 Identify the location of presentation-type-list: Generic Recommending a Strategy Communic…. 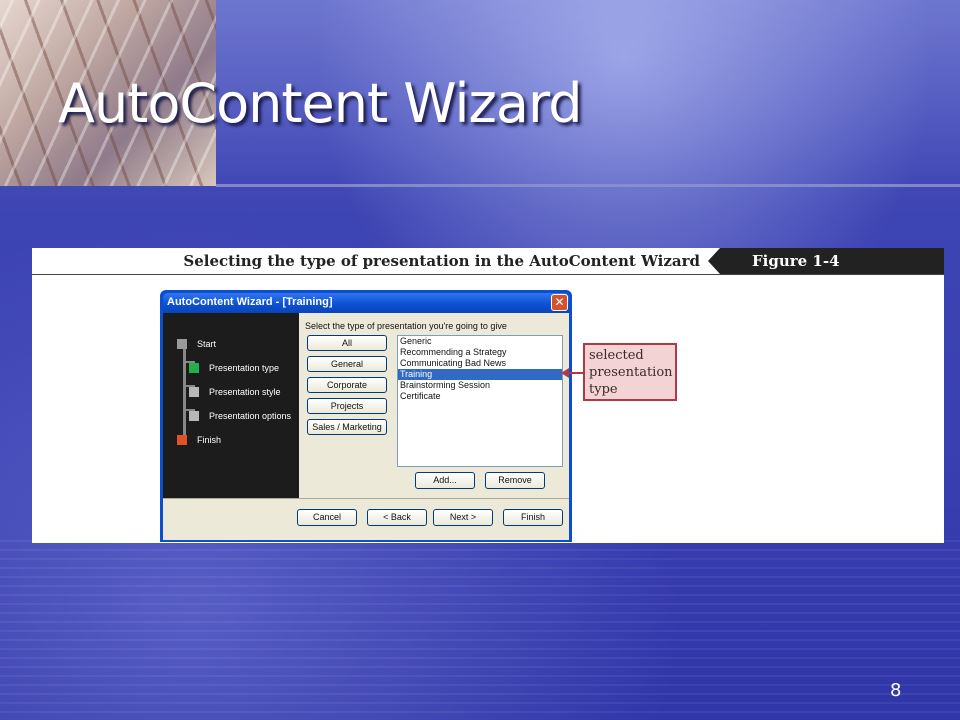
(480, 401).